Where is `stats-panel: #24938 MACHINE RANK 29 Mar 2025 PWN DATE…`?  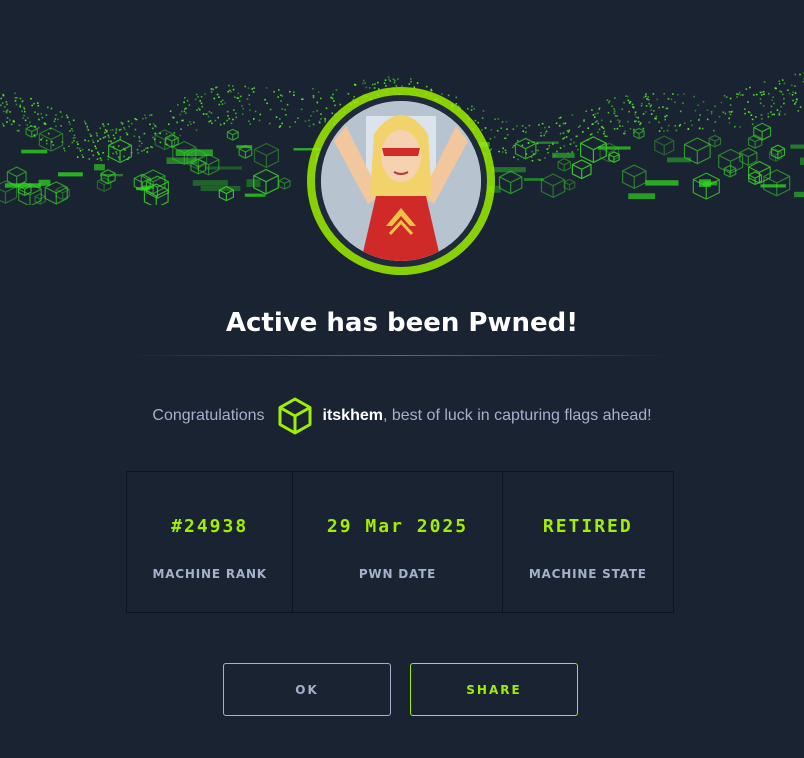 stats-panel: #24938 MACHINE RANK 29 Mar 2025 PWN DATE… is located at coordinates (400, 542).